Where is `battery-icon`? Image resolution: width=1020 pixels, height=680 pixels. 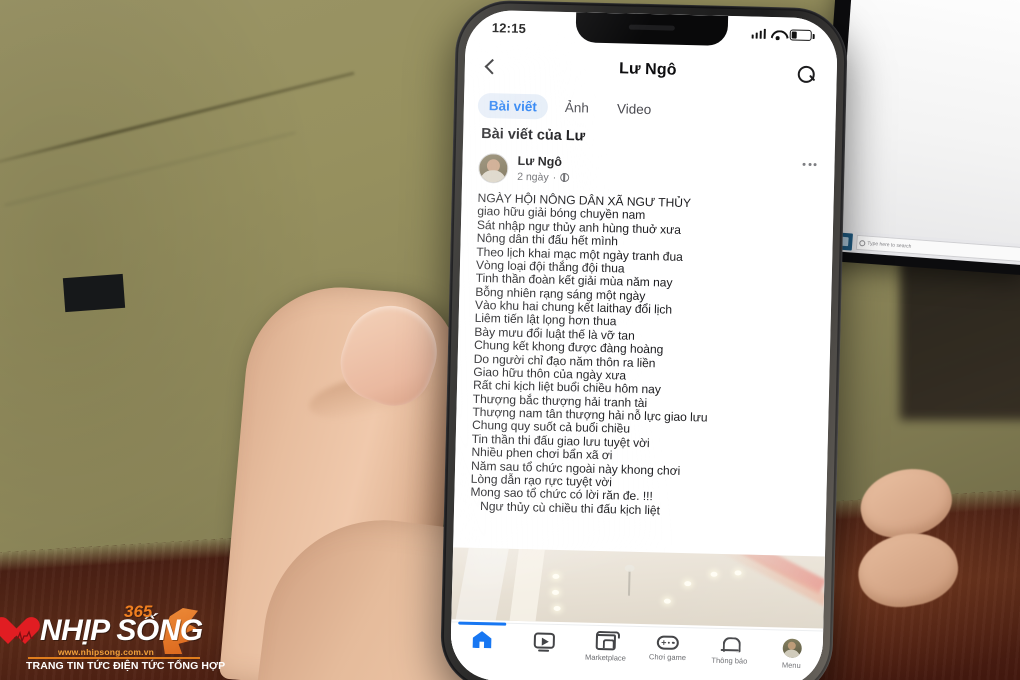 battery-icon is located at coordinates (800, 34).